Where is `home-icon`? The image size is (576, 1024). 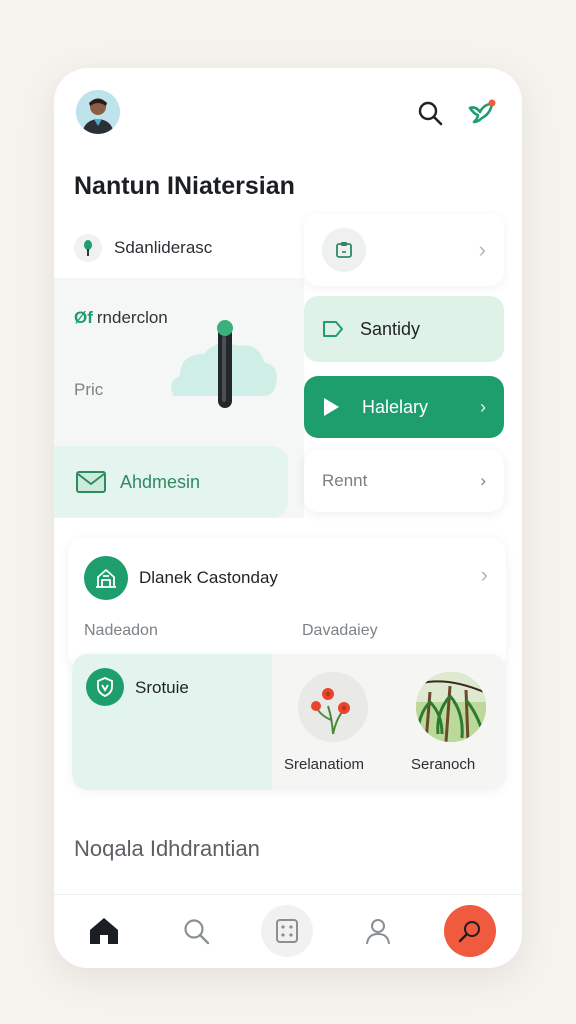
home-icon is located at coordinates (104, 931).